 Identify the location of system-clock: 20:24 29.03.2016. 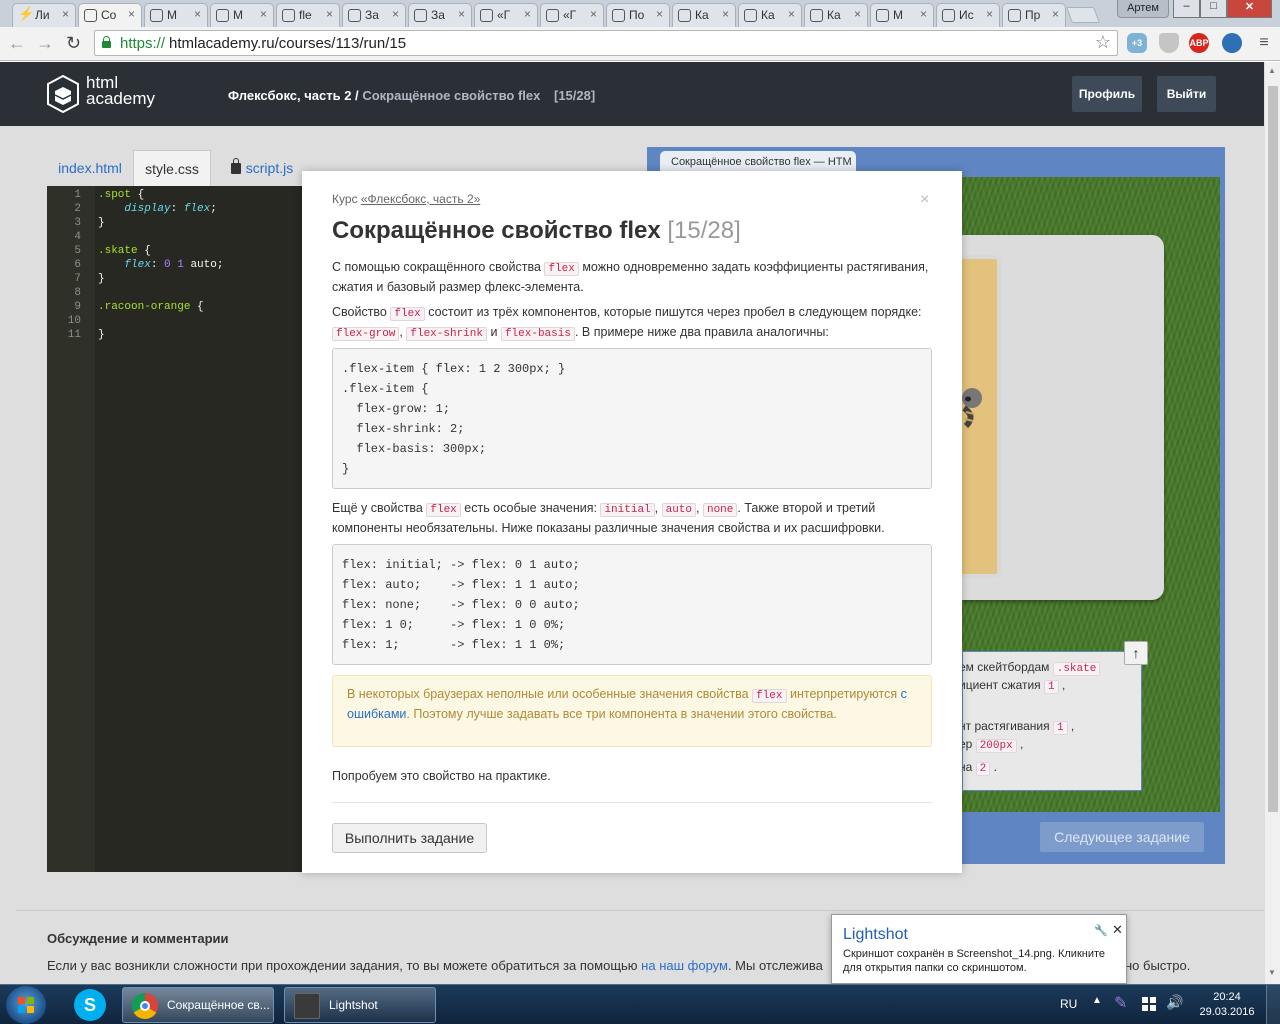
(1227, 1005).